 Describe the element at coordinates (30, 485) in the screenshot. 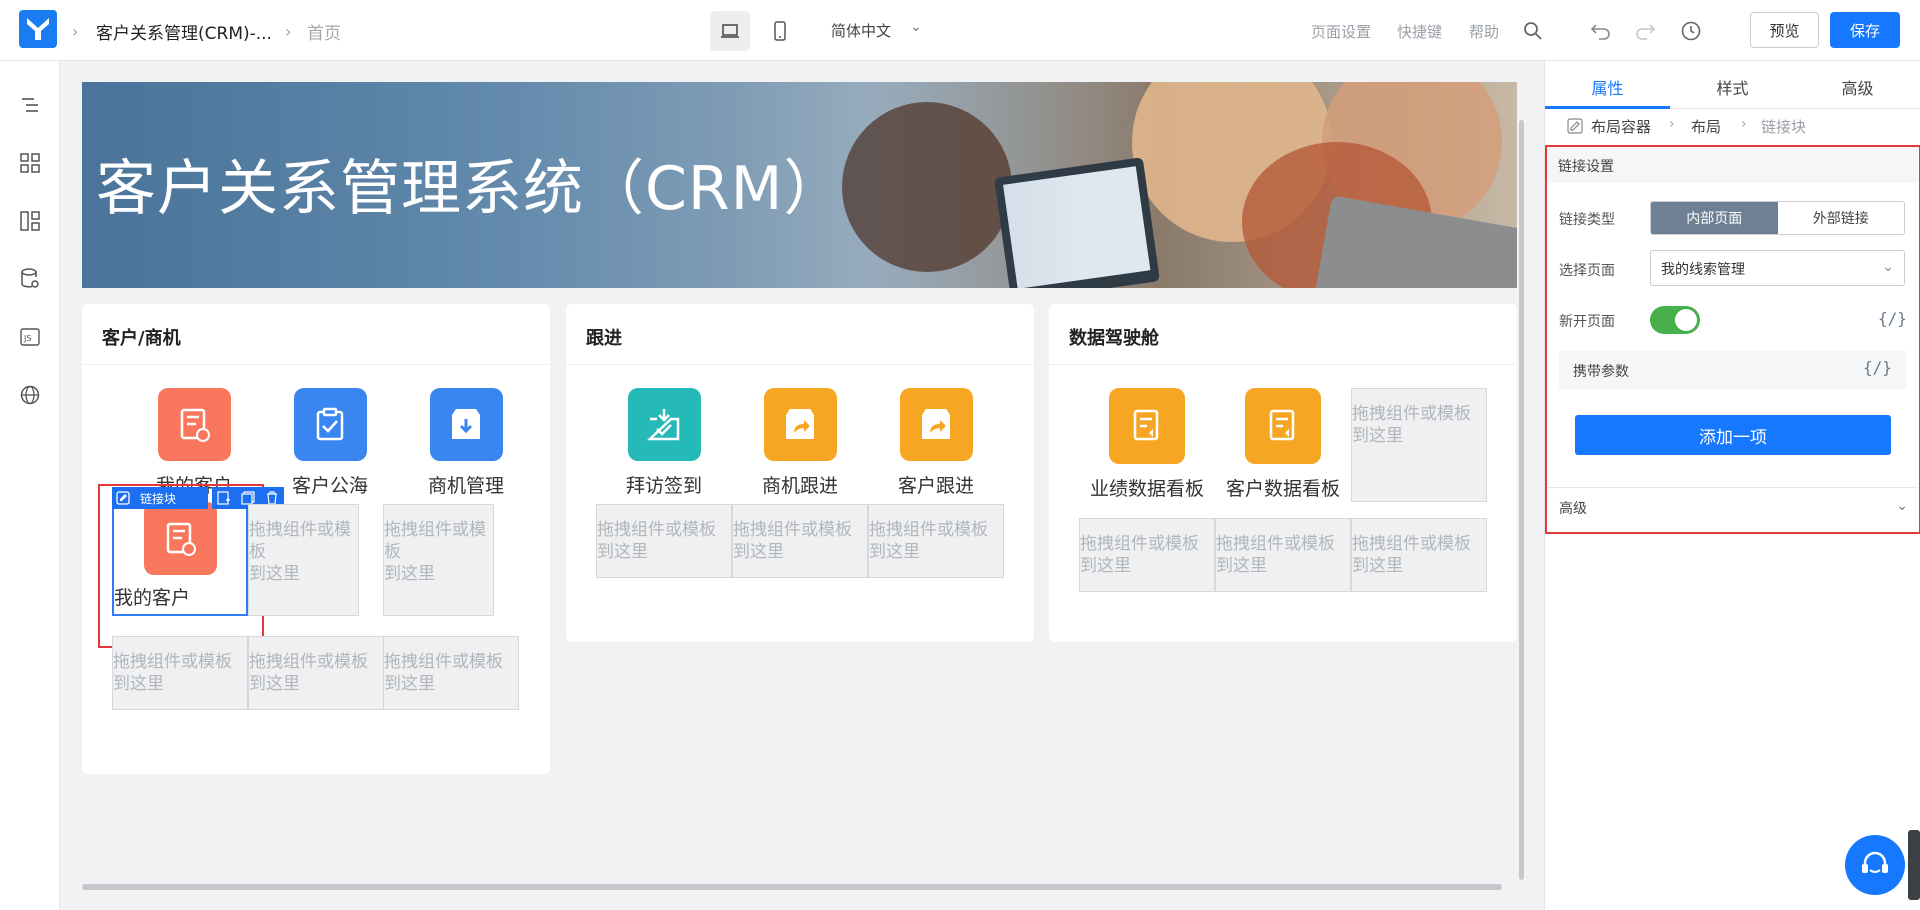

I see `left-toolbar: JS` at that location.